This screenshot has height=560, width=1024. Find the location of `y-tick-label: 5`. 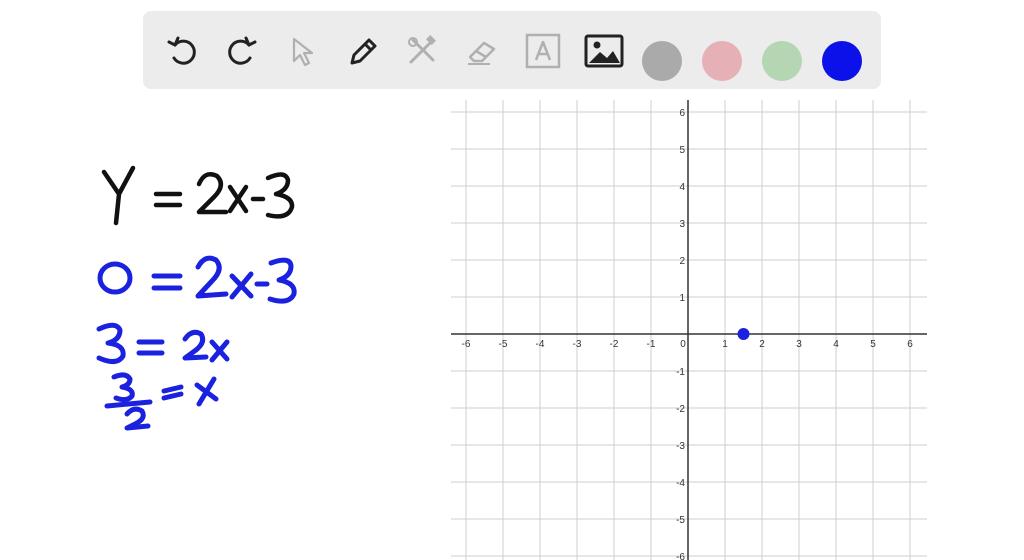

y-tick-label: 5 is located at coordinates (682, 150).